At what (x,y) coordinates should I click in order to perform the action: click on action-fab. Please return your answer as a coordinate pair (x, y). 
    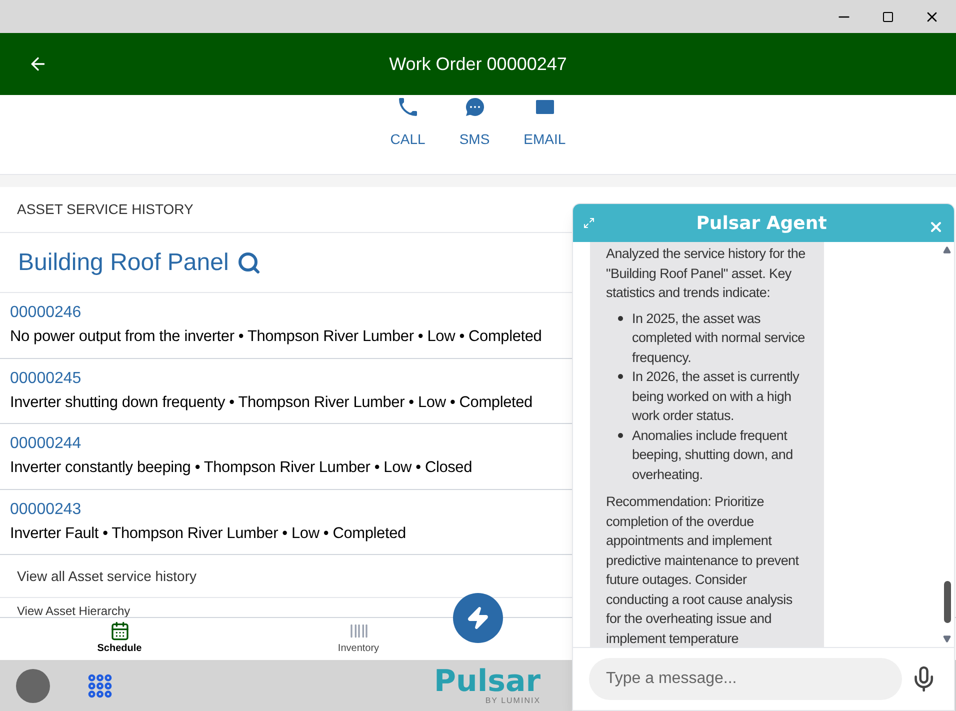
    Looking at the image, I should click on (478, 618).